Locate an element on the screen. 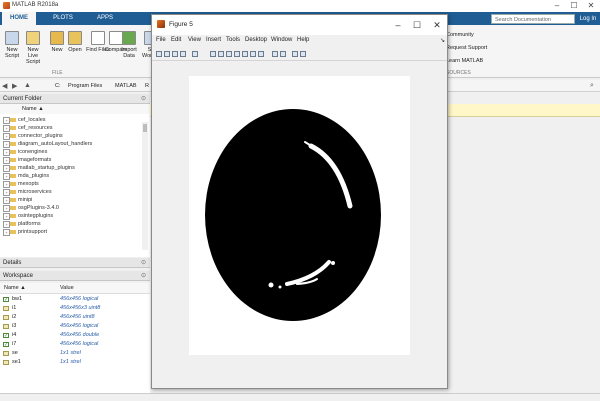 The height and width of the screenshot is (401, 600). workspace-row: ✓ bw1 456x456 logical is located at coordinates (75, 299).